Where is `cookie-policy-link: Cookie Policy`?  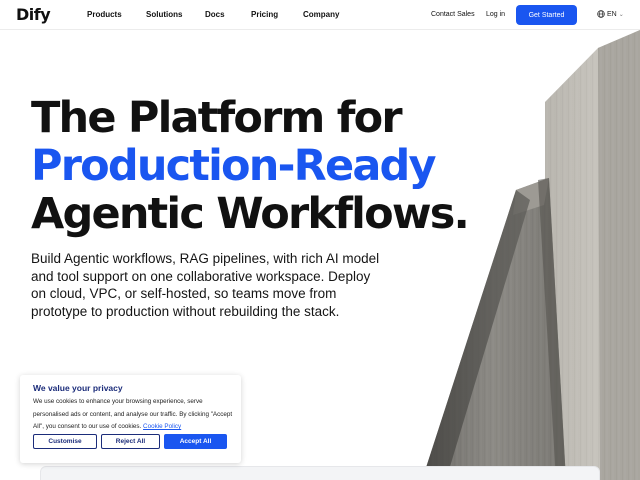 cookie-policy-link: Cookie Policy is located at coordinates (162, 426).